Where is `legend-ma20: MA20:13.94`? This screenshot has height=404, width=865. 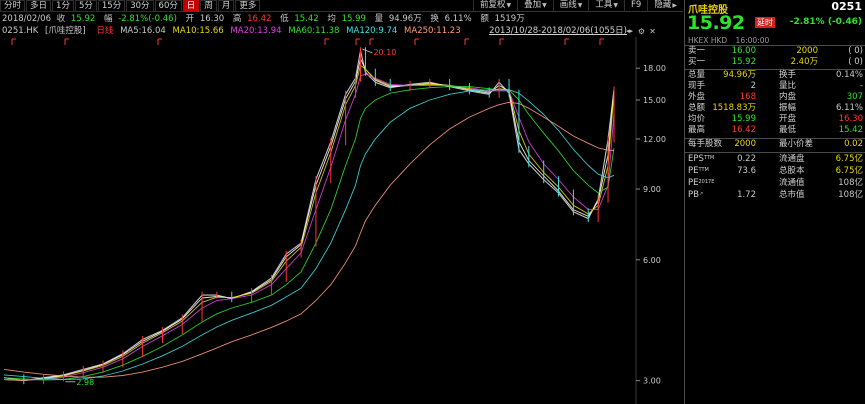
legend-ma20: MA20:13.94 is located at coordinates (256, 31).